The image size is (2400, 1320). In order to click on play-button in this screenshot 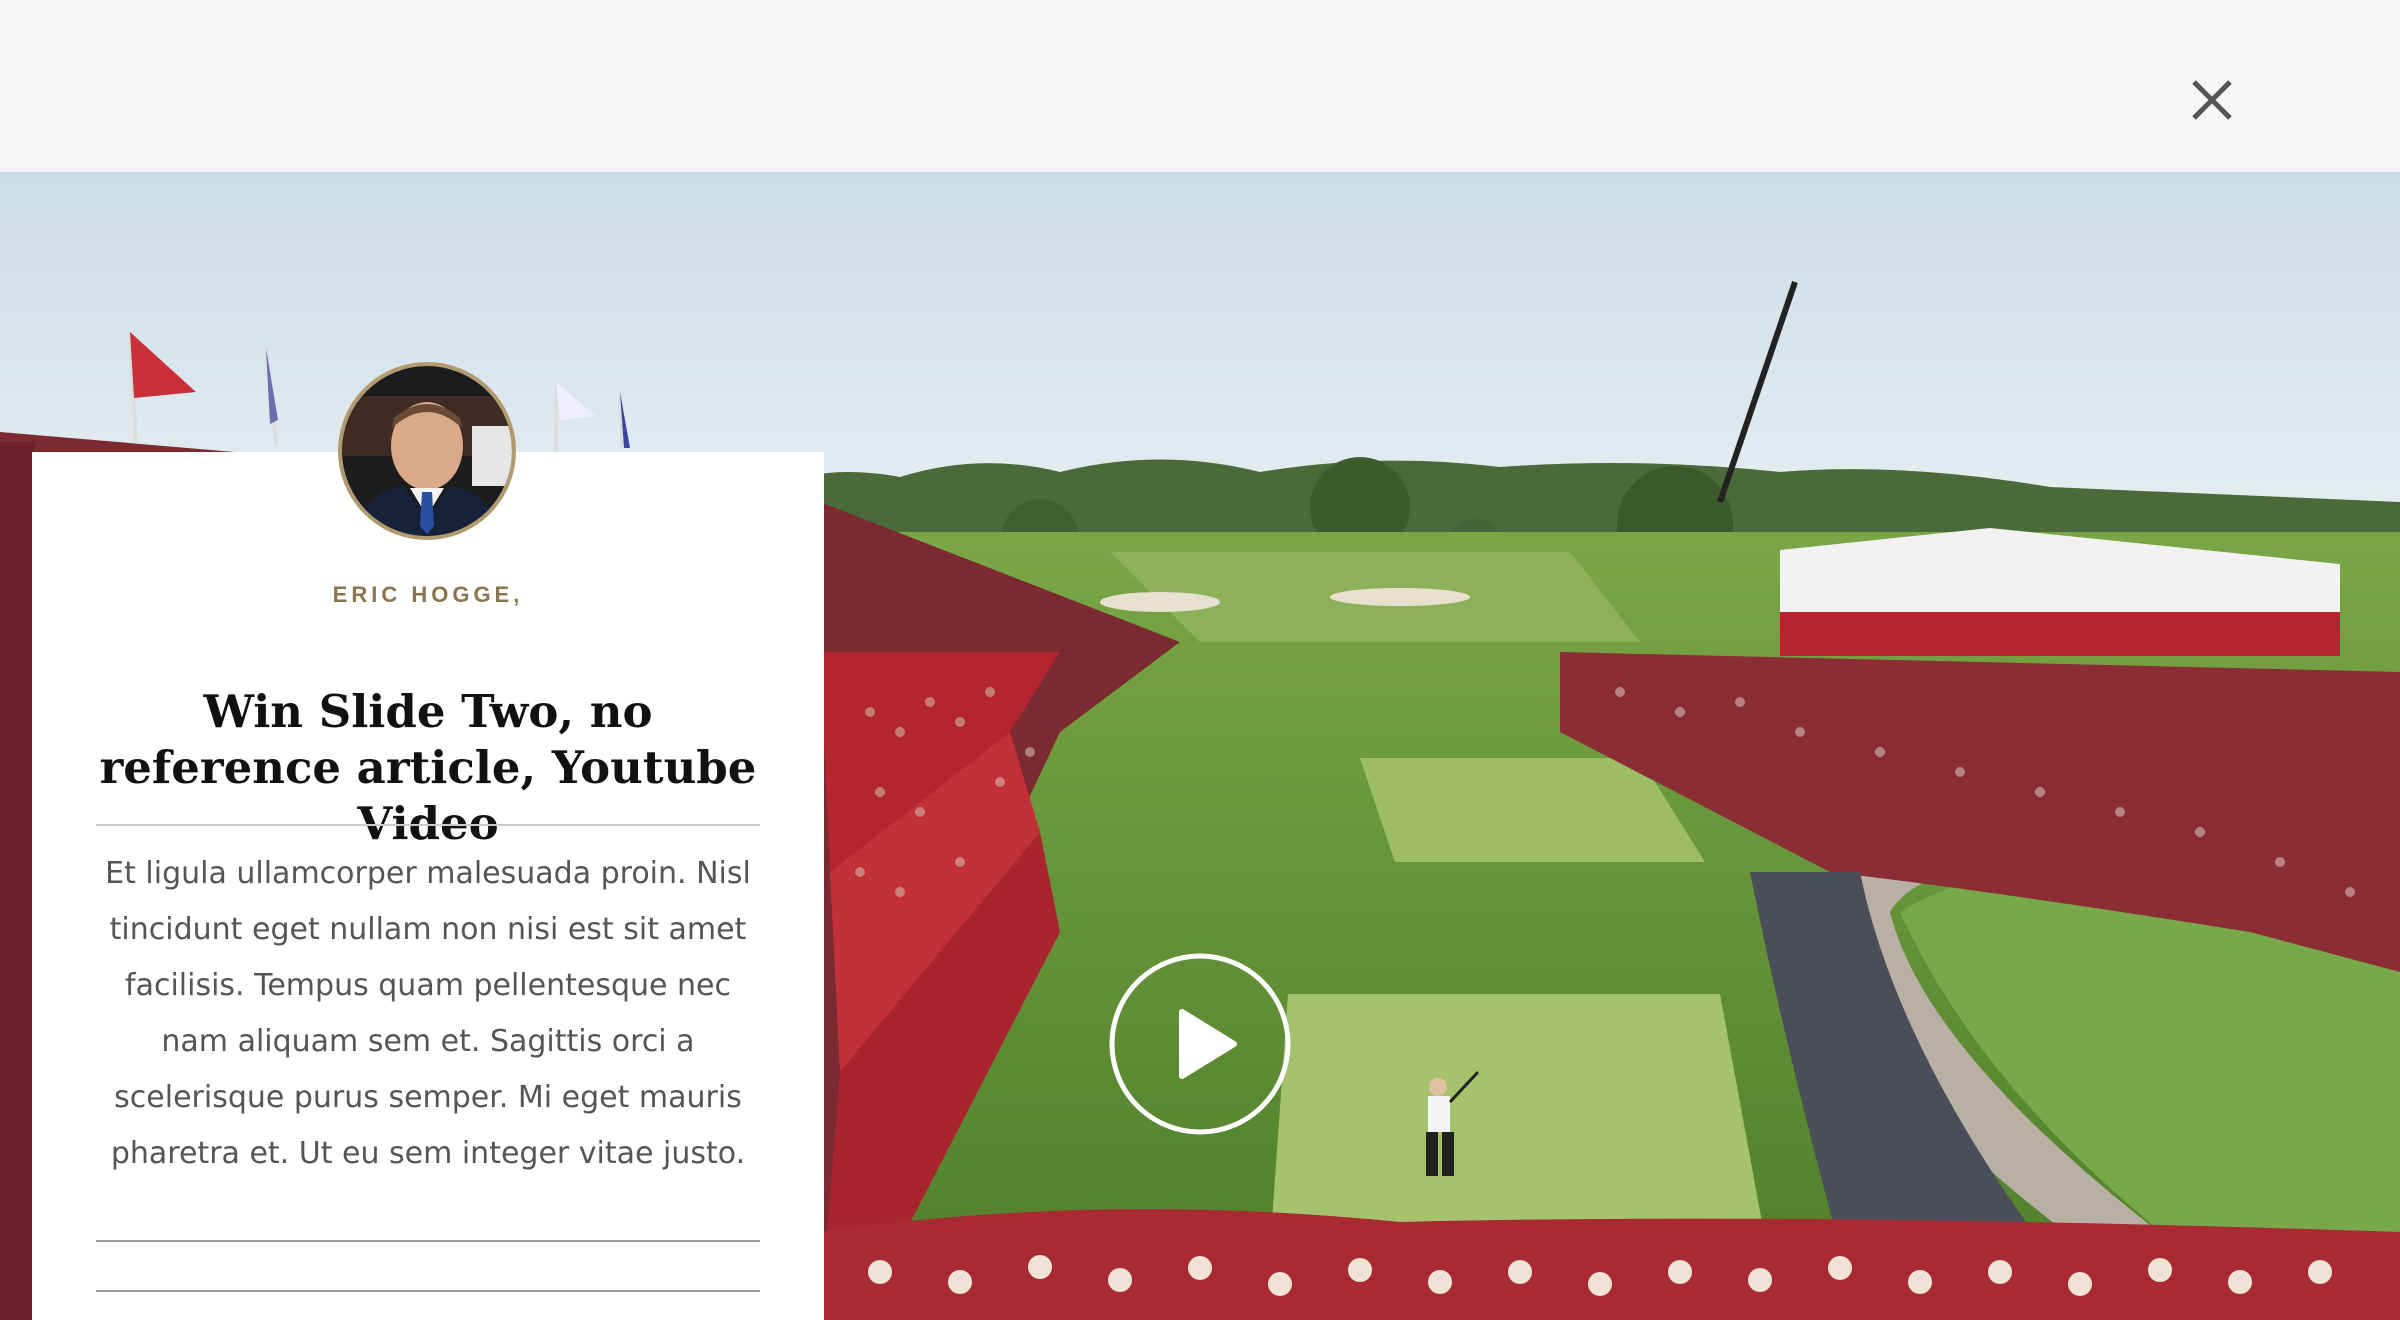, I will do `click(1200, 1044)`.